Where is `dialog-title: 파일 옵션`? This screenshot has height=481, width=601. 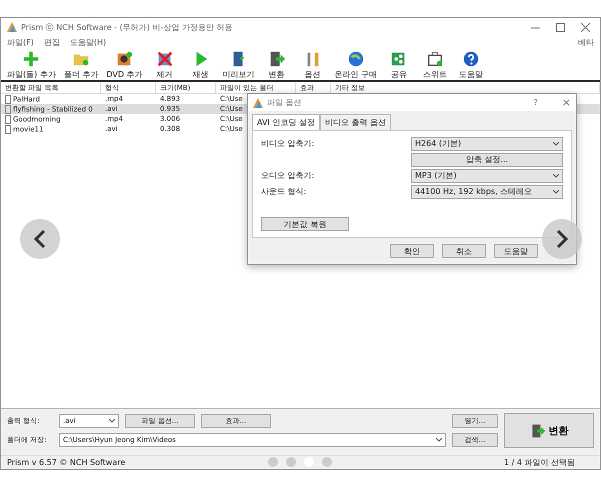
dialog-title: 파일 옵션 is located at coordinates (284, 102).